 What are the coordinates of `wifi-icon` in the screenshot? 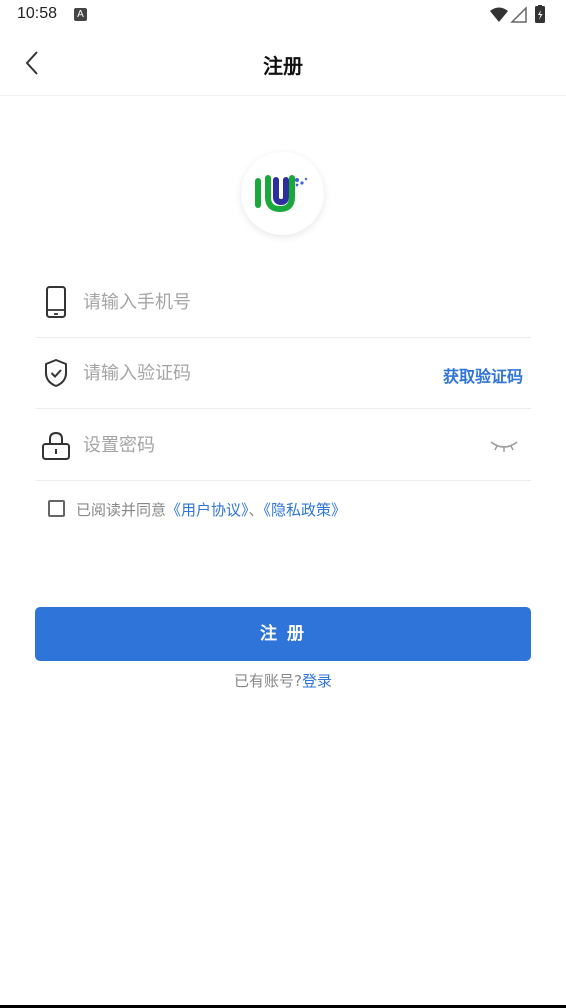 It's located at (499, 14).